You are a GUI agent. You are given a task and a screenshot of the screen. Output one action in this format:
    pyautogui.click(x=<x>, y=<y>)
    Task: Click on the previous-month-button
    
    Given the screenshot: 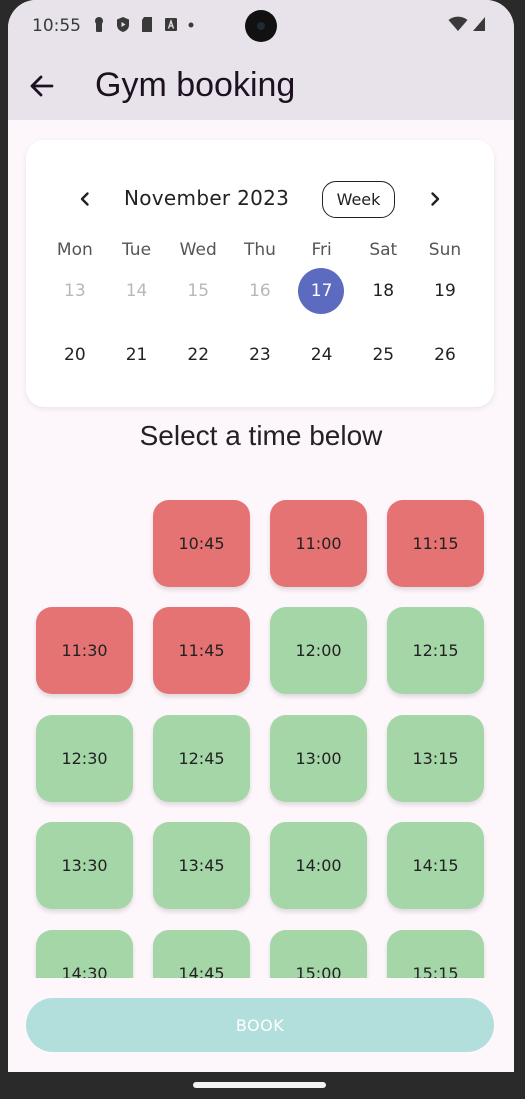 What is the action you would take?
    pyautogui.click(x=85, y=199)
    